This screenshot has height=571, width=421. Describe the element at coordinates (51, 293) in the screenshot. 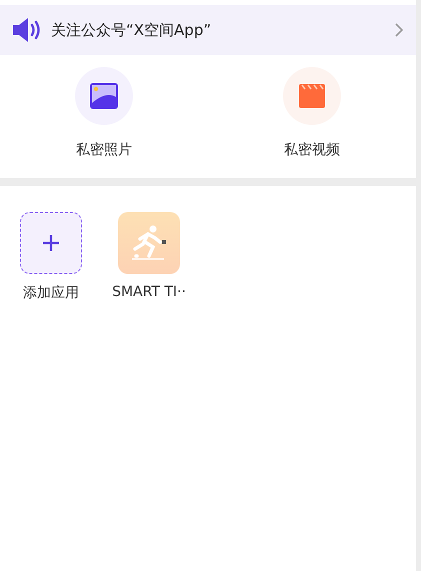

I see `app-label: 添加应用` at that location.